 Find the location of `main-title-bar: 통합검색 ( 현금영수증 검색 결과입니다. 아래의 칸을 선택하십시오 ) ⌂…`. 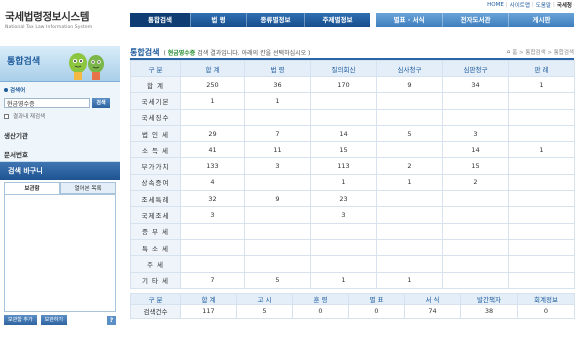

main-title-bar: 통합검색 ( 현금영수증 검색 결과입니다. 아래의 칸을 선택하십시오 ) ⌂… is located at coordinates (352, 53).